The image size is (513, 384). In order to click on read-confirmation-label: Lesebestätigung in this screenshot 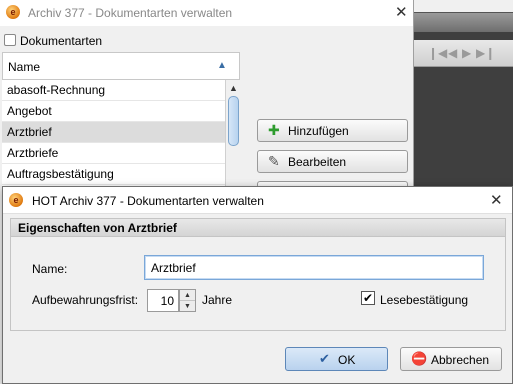, I will do `click(424, 300)`.